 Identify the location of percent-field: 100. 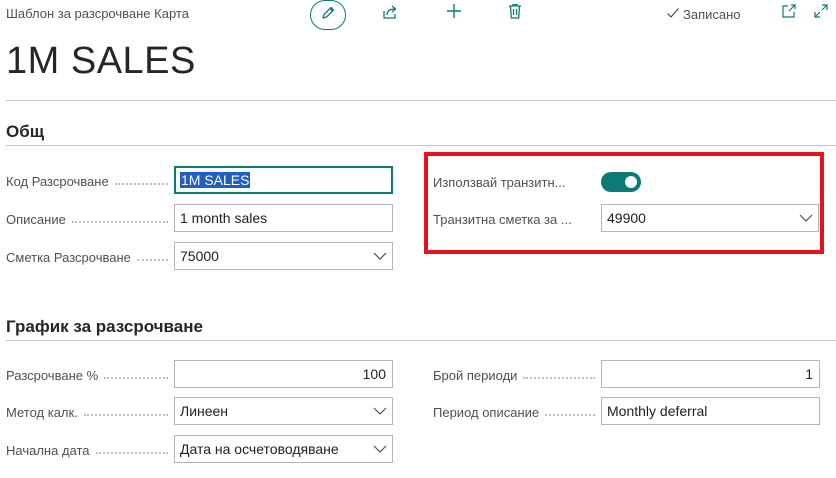
(283, 374).